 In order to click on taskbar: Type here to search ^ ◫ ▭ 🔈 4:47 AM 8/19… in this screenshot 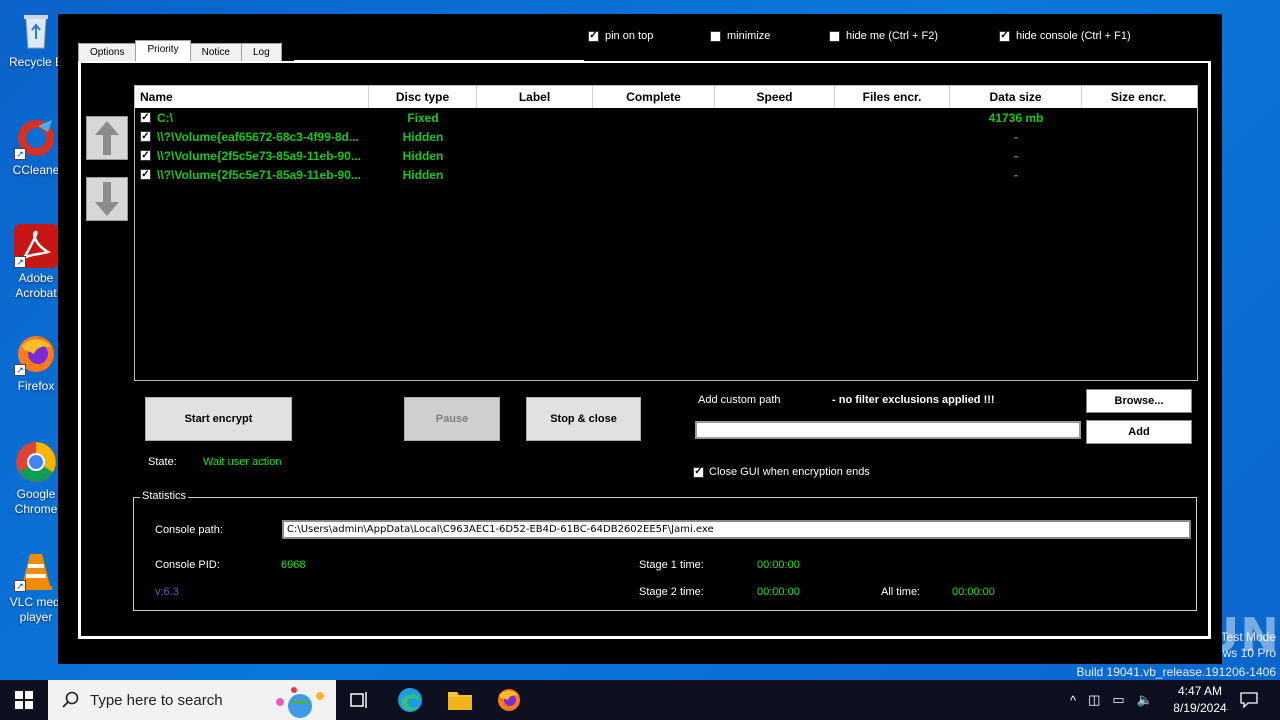, I will do `click(640, 700)`.